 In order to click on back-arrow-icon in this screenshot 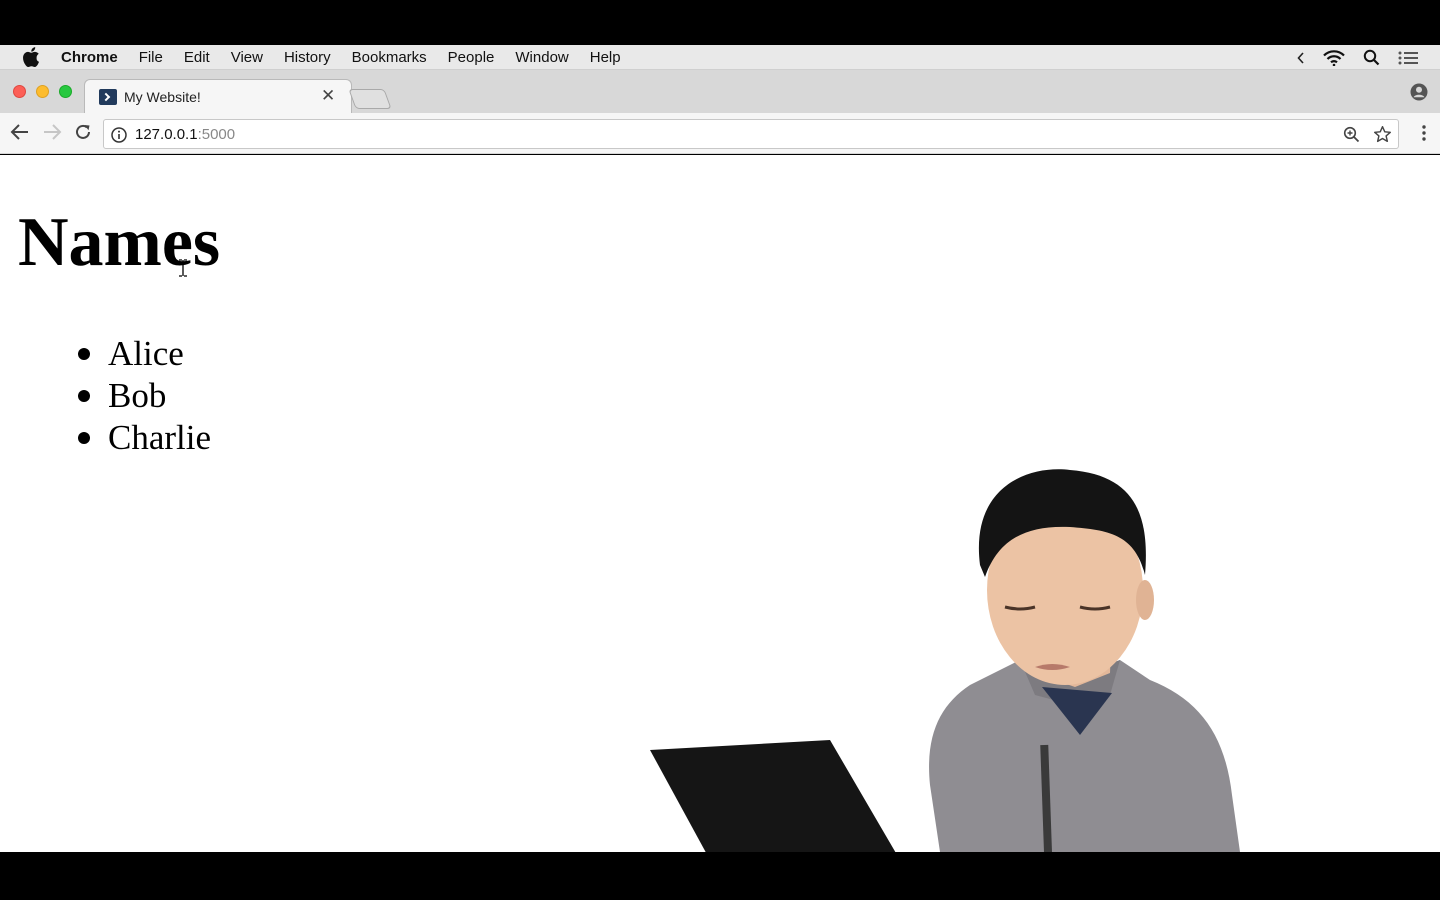, I will do `click(20, 134)`.